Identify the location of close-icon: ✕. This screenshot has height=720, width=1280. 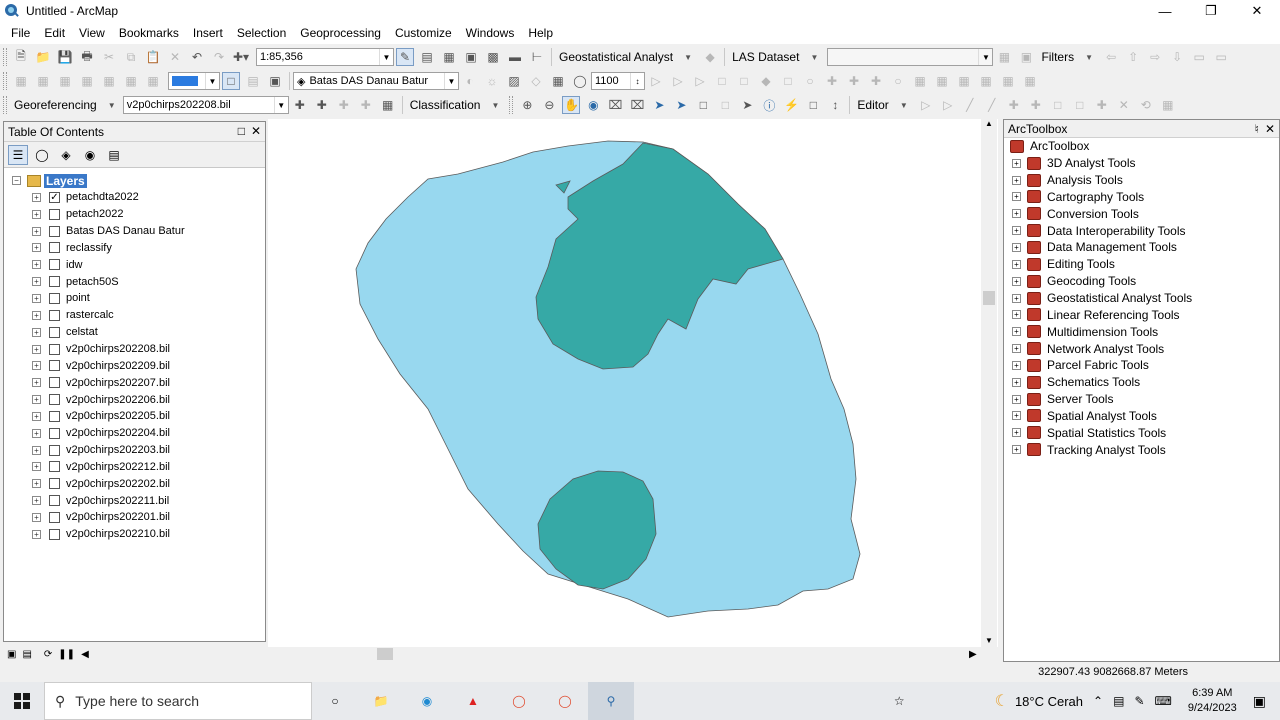
(1270, 129).